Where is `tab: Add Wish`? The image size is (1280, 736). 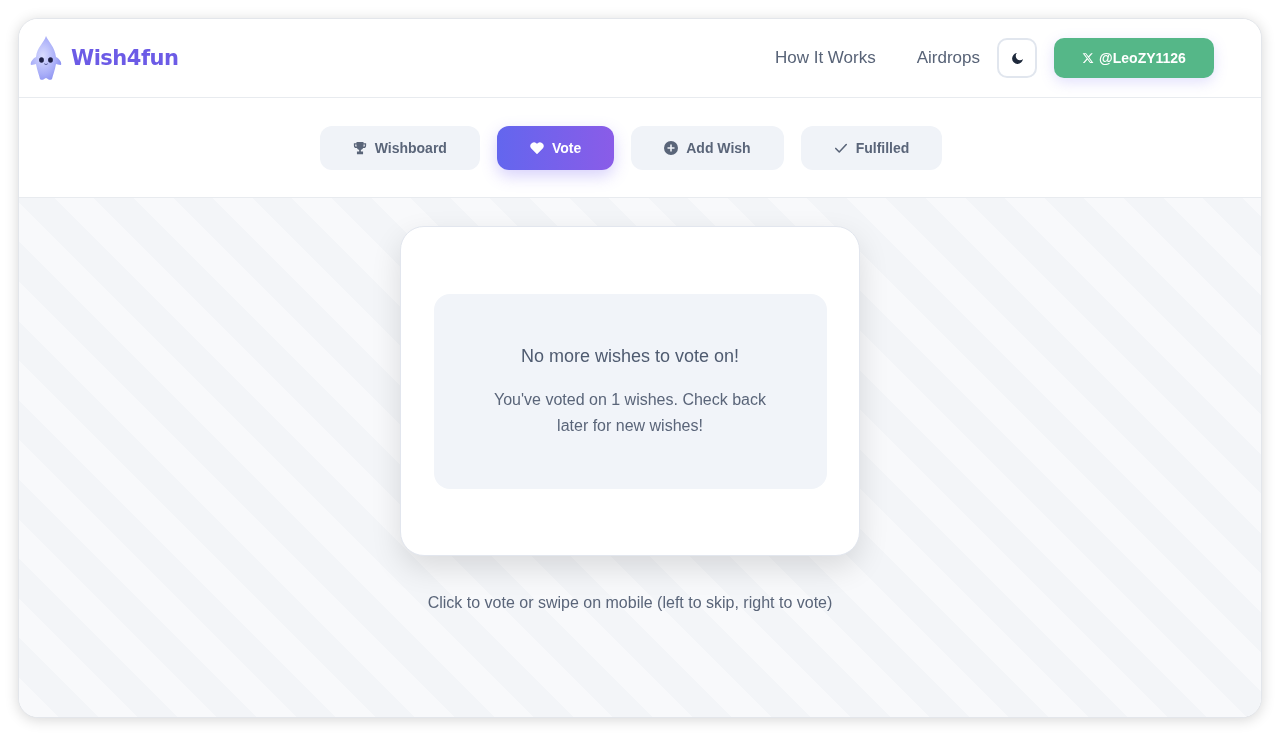
tab: Add Wish is located at coordinates (707, 147).